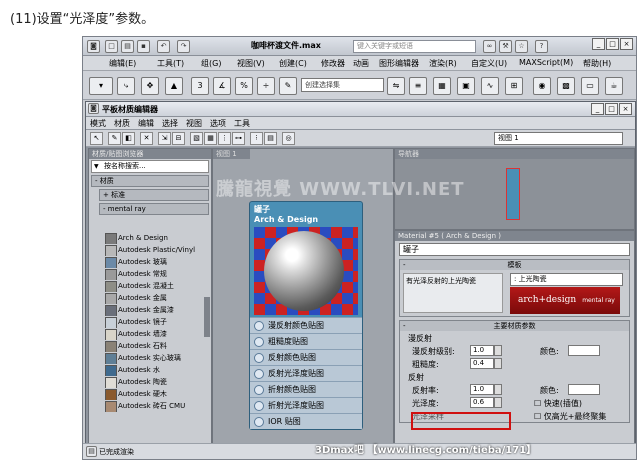  I want to click on glossiness-input: 0.6, so click(482, 402).